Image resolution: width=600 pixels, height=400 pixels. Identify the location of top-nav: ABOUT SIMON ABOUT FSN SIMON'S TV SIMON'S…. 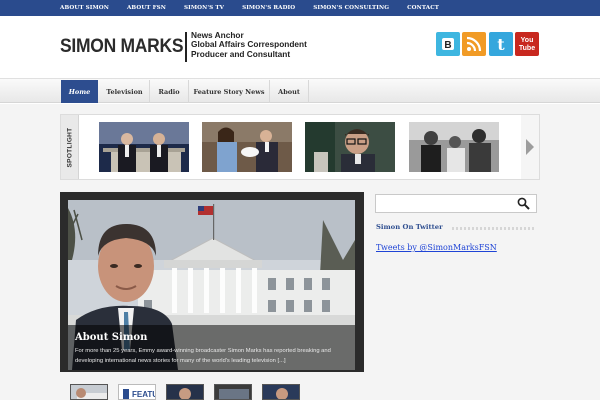
(258, 8).